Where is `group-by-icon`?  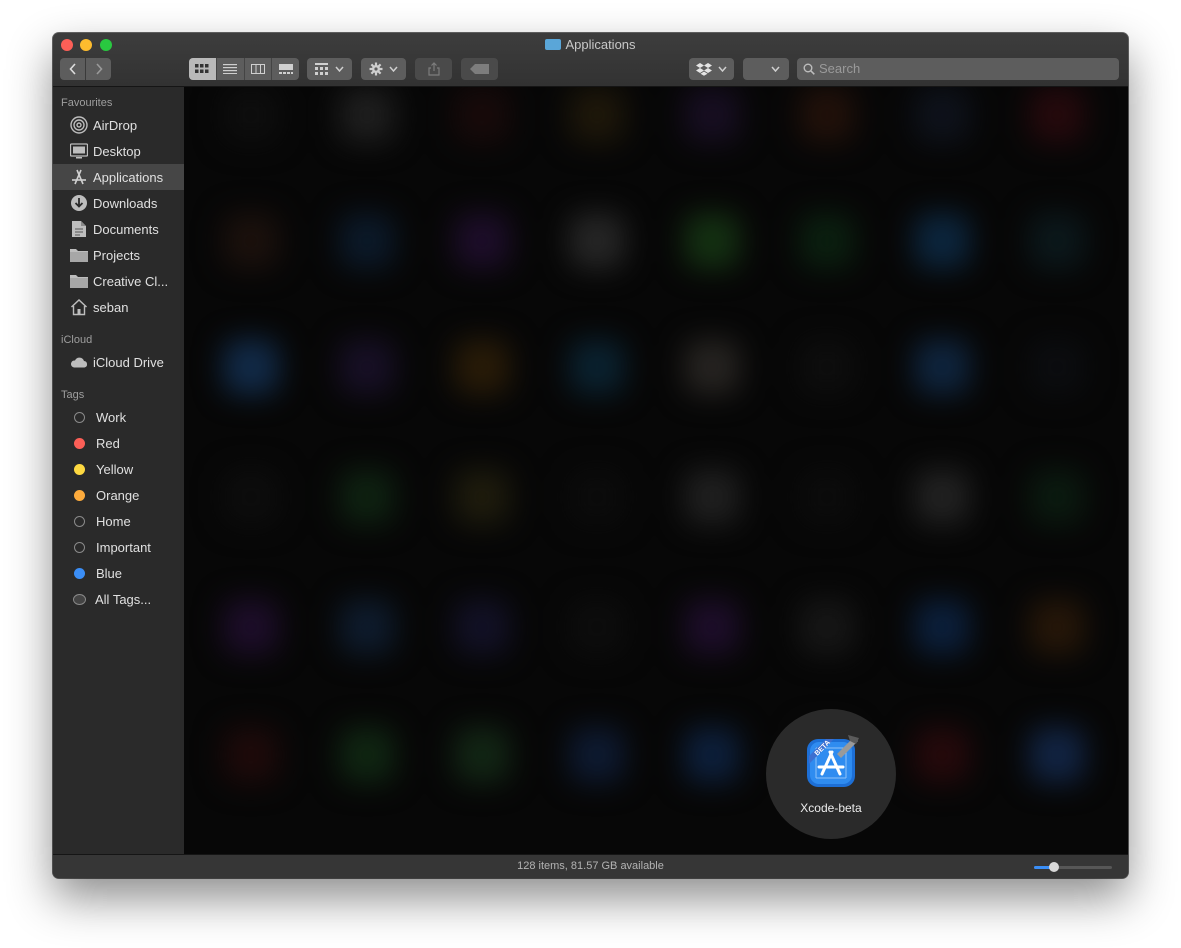
group-by-icon is located at coordinates (329, 69).